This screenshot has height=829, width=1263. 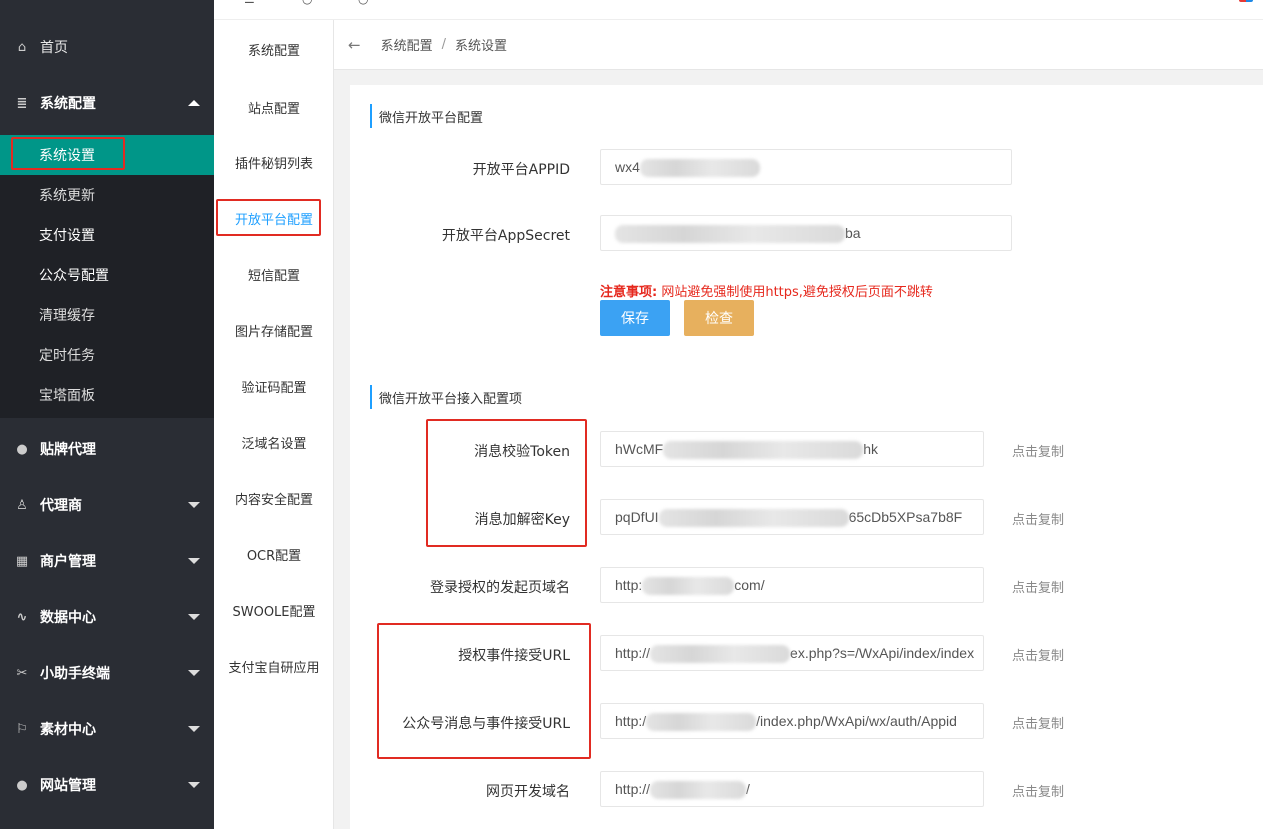 I want to click on nav-site-management: ● 网站管理, so click(x=107, y=785).